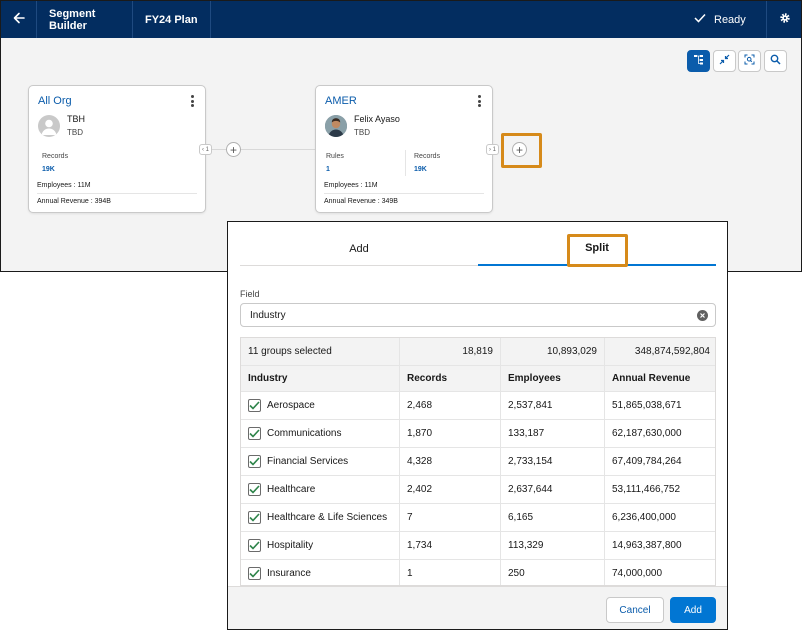  I want to click on industry-cell: Aerospace, so click(320, 405).